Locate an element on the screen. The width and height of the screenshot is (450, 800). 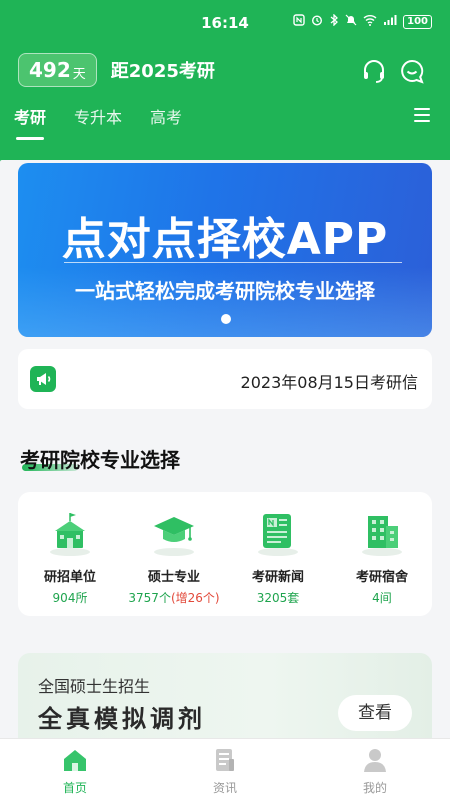
nfc-icon is located at coordinates (299, 21).